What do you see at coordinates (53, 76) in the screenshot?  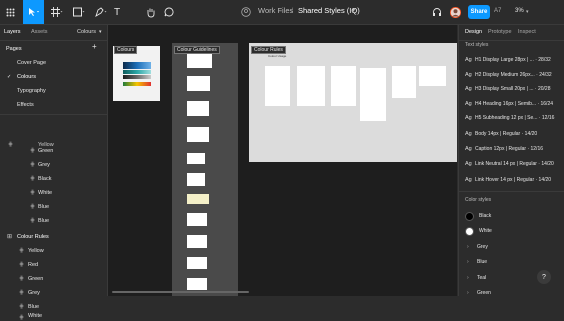 I see `page-colours: ✓ Colours` at bounding box center [53, 76].